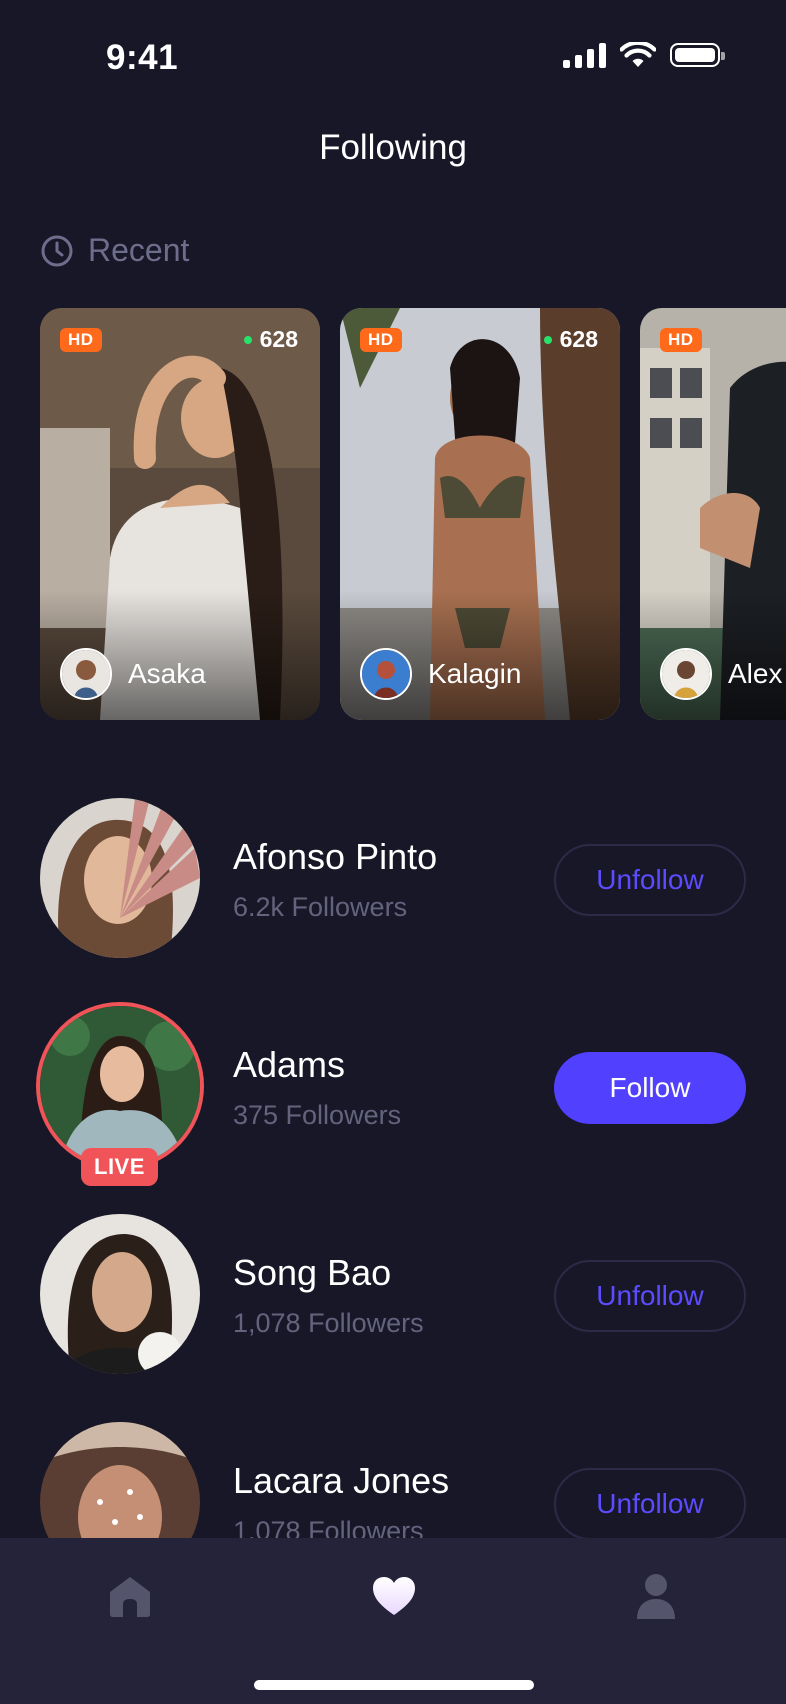  What do you see at coordinates (650, 1088) in the screenshot?
I see `follow-button: Follow` at bounding box center [650, 1088].